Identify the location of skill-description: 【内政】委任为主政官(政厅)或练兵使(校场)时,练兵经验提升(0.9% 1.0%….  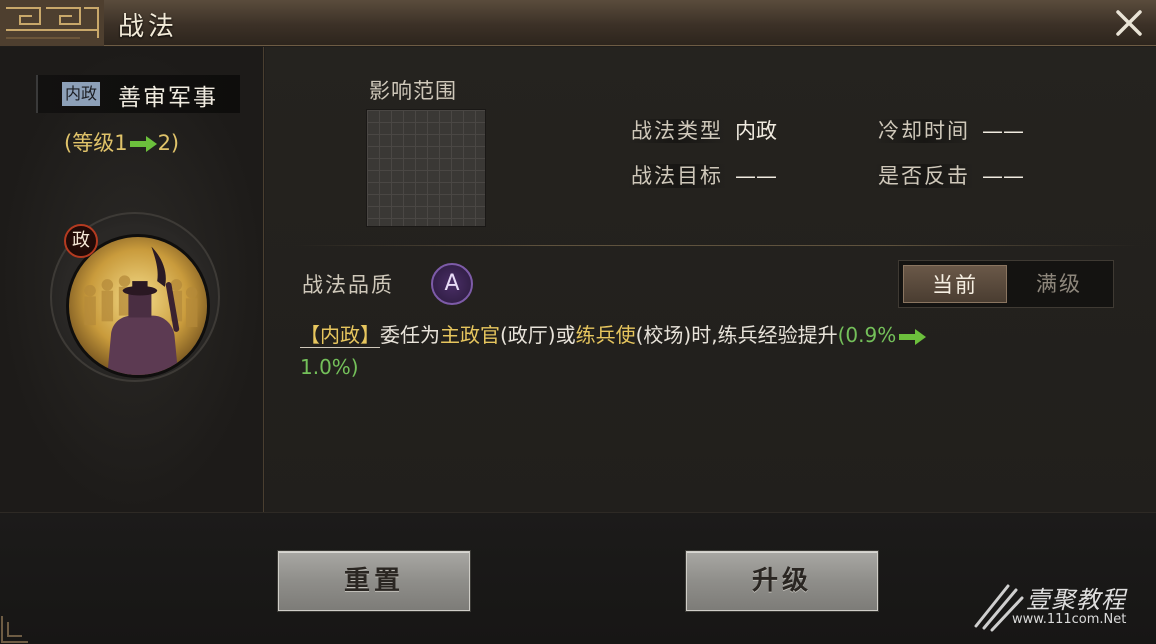
(715, 351).